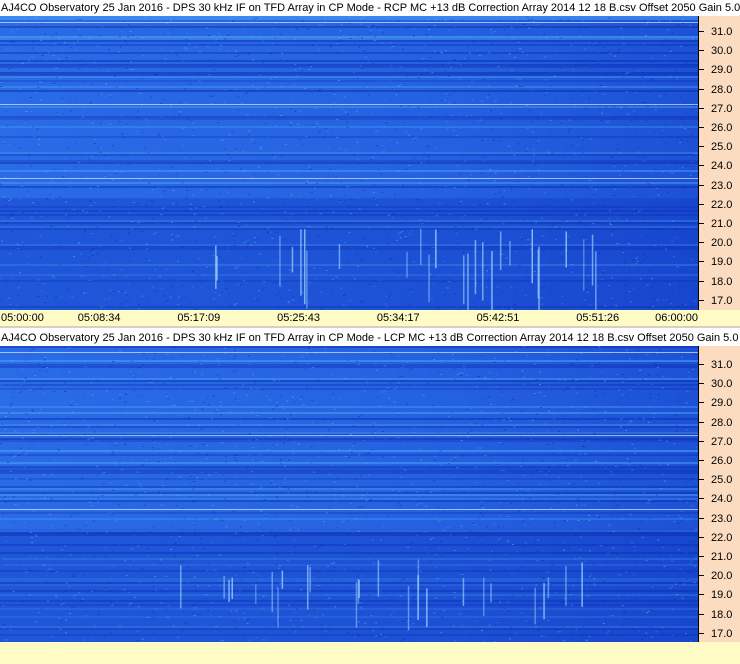 The image size is (740, 664). What do you see at coordinates (370, 653) in the screenshot?
I see `lcp-time-axis` at bounding box center [370, 653].